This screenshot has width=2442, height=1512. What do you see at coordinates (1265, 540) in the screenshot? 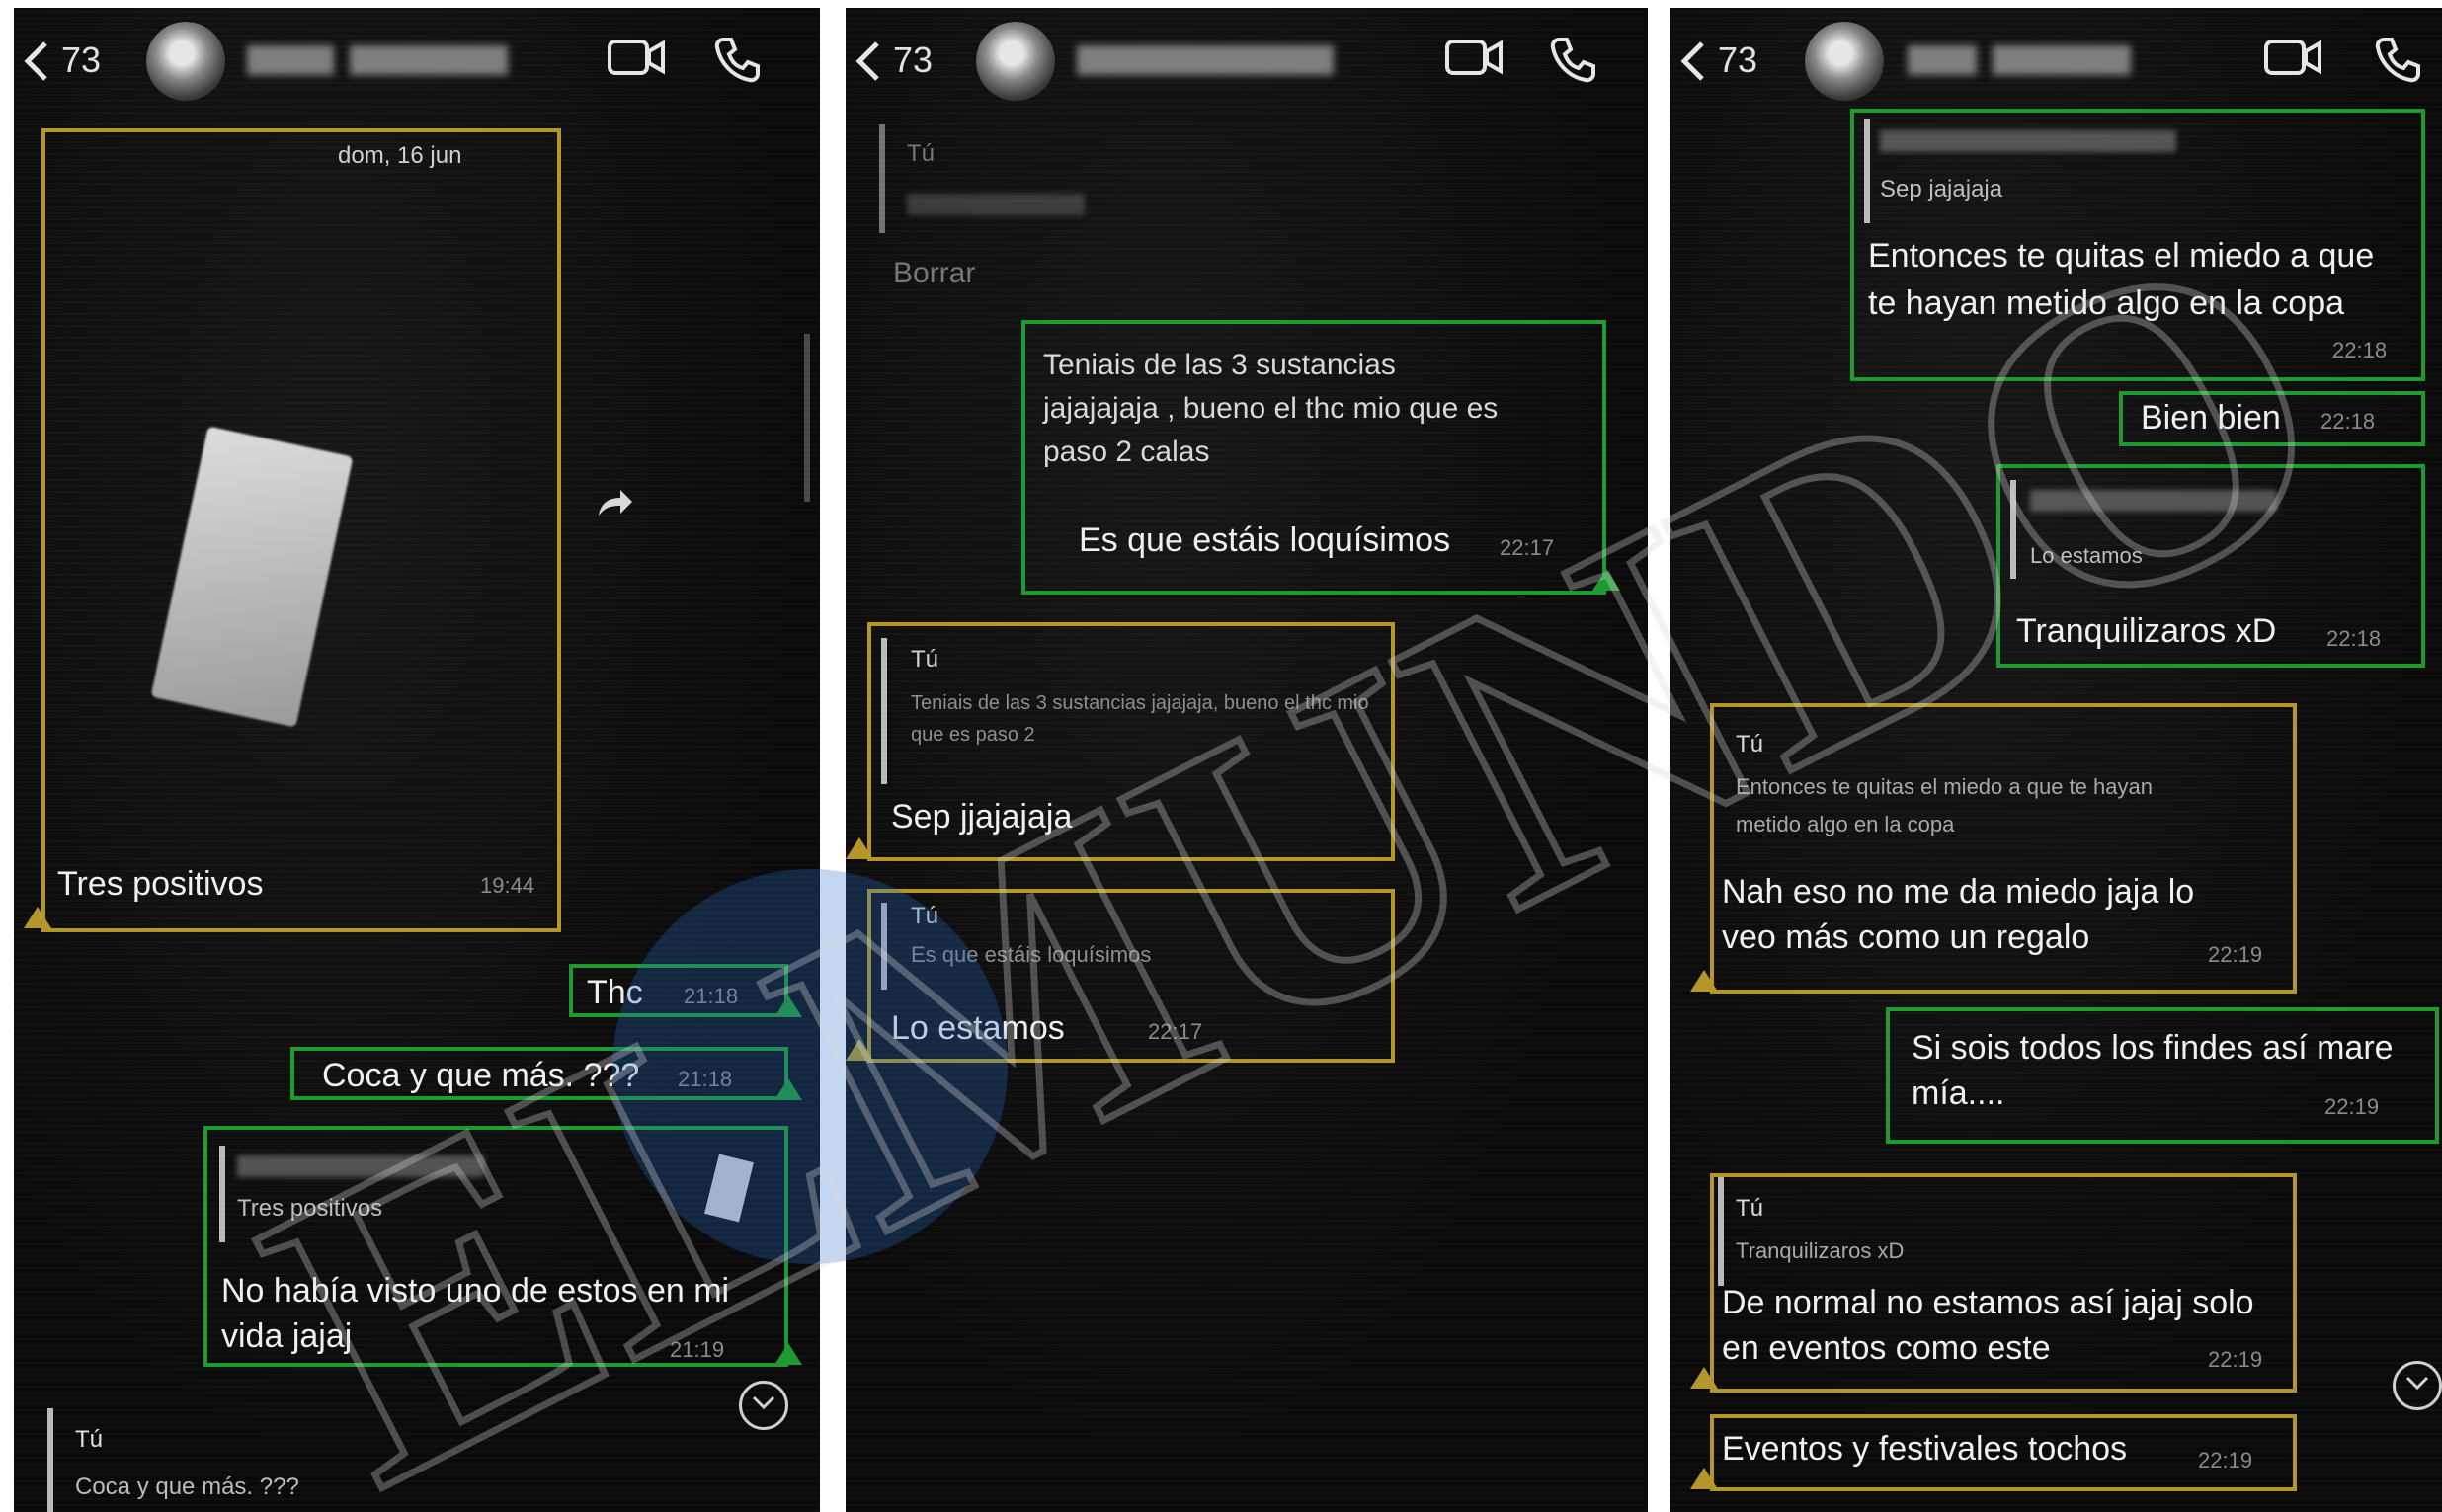
I see `message-text-line-4: Es que estáis loquísimos` at bounding box center [1265, 540].